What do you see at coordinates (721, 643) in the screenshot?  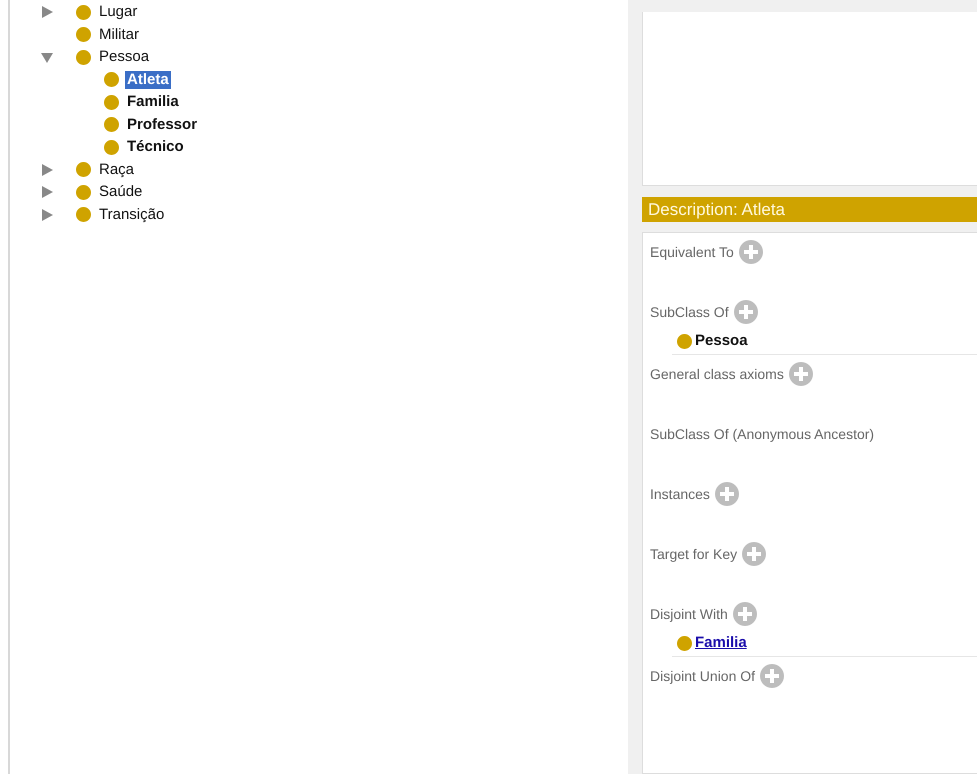 I see `class-link: Familia` at bounding box center [721, 643].